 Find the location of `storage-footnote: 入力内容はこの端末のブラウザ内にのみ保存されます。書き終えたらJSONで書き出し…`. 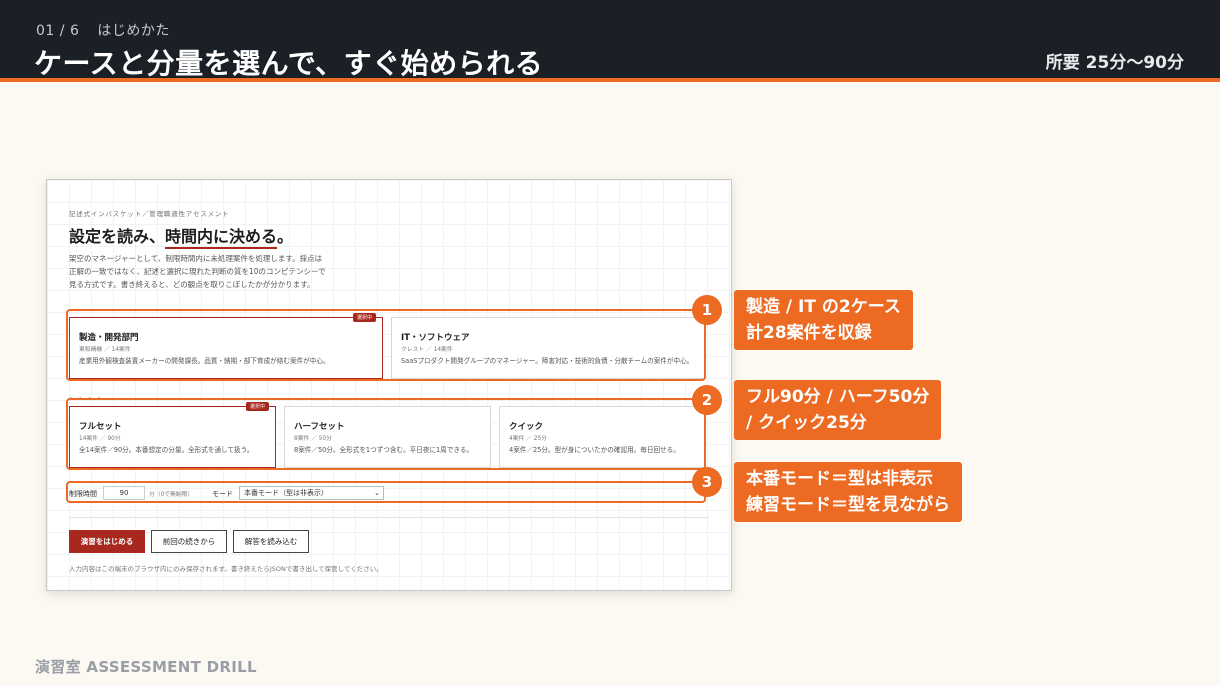

storage-footnote: 入力内容はこの端末のブラウザ内にのみ保存されます。書き終えたらJSONで書き出し… is located at coordinates (226, 569).